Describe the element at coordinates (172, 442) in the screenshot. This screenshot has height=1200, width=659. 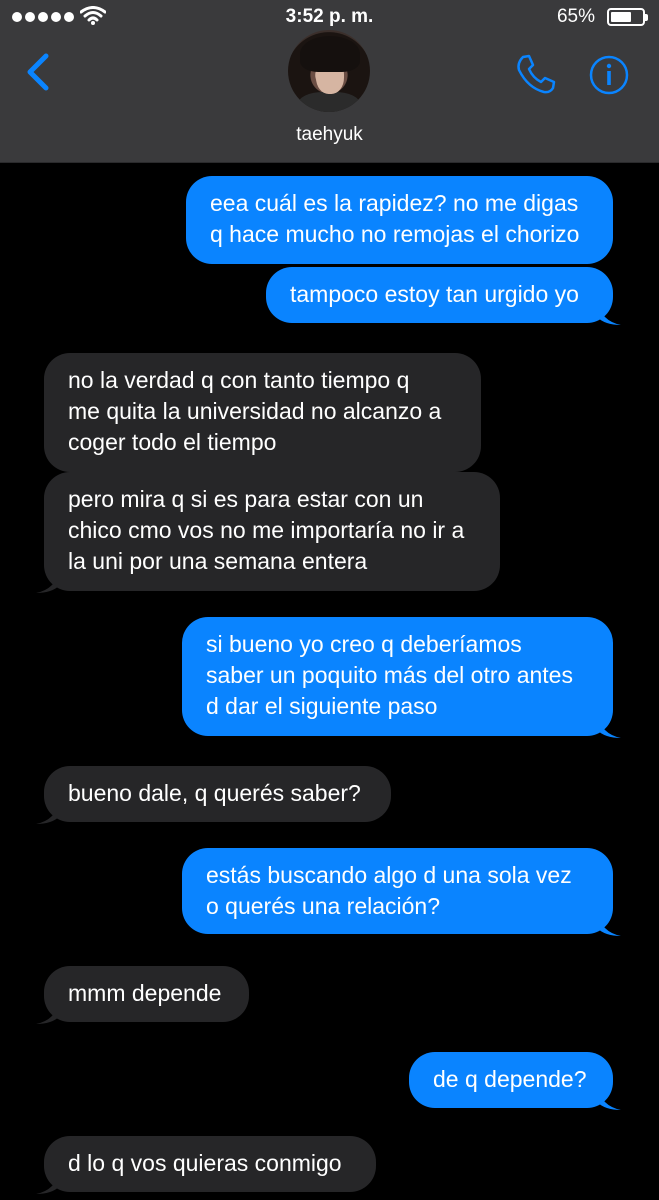
I see `message-text: coger todo el tiempo` at that location.